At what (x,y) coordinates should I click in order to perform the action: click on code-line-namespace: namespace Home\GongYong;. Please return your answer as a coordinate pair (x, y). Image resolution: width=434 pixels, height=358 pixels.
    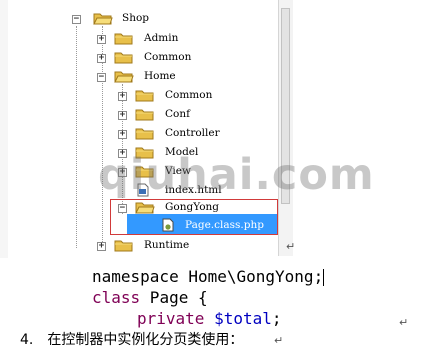
    Looking at the image, I should click on (208, 277).